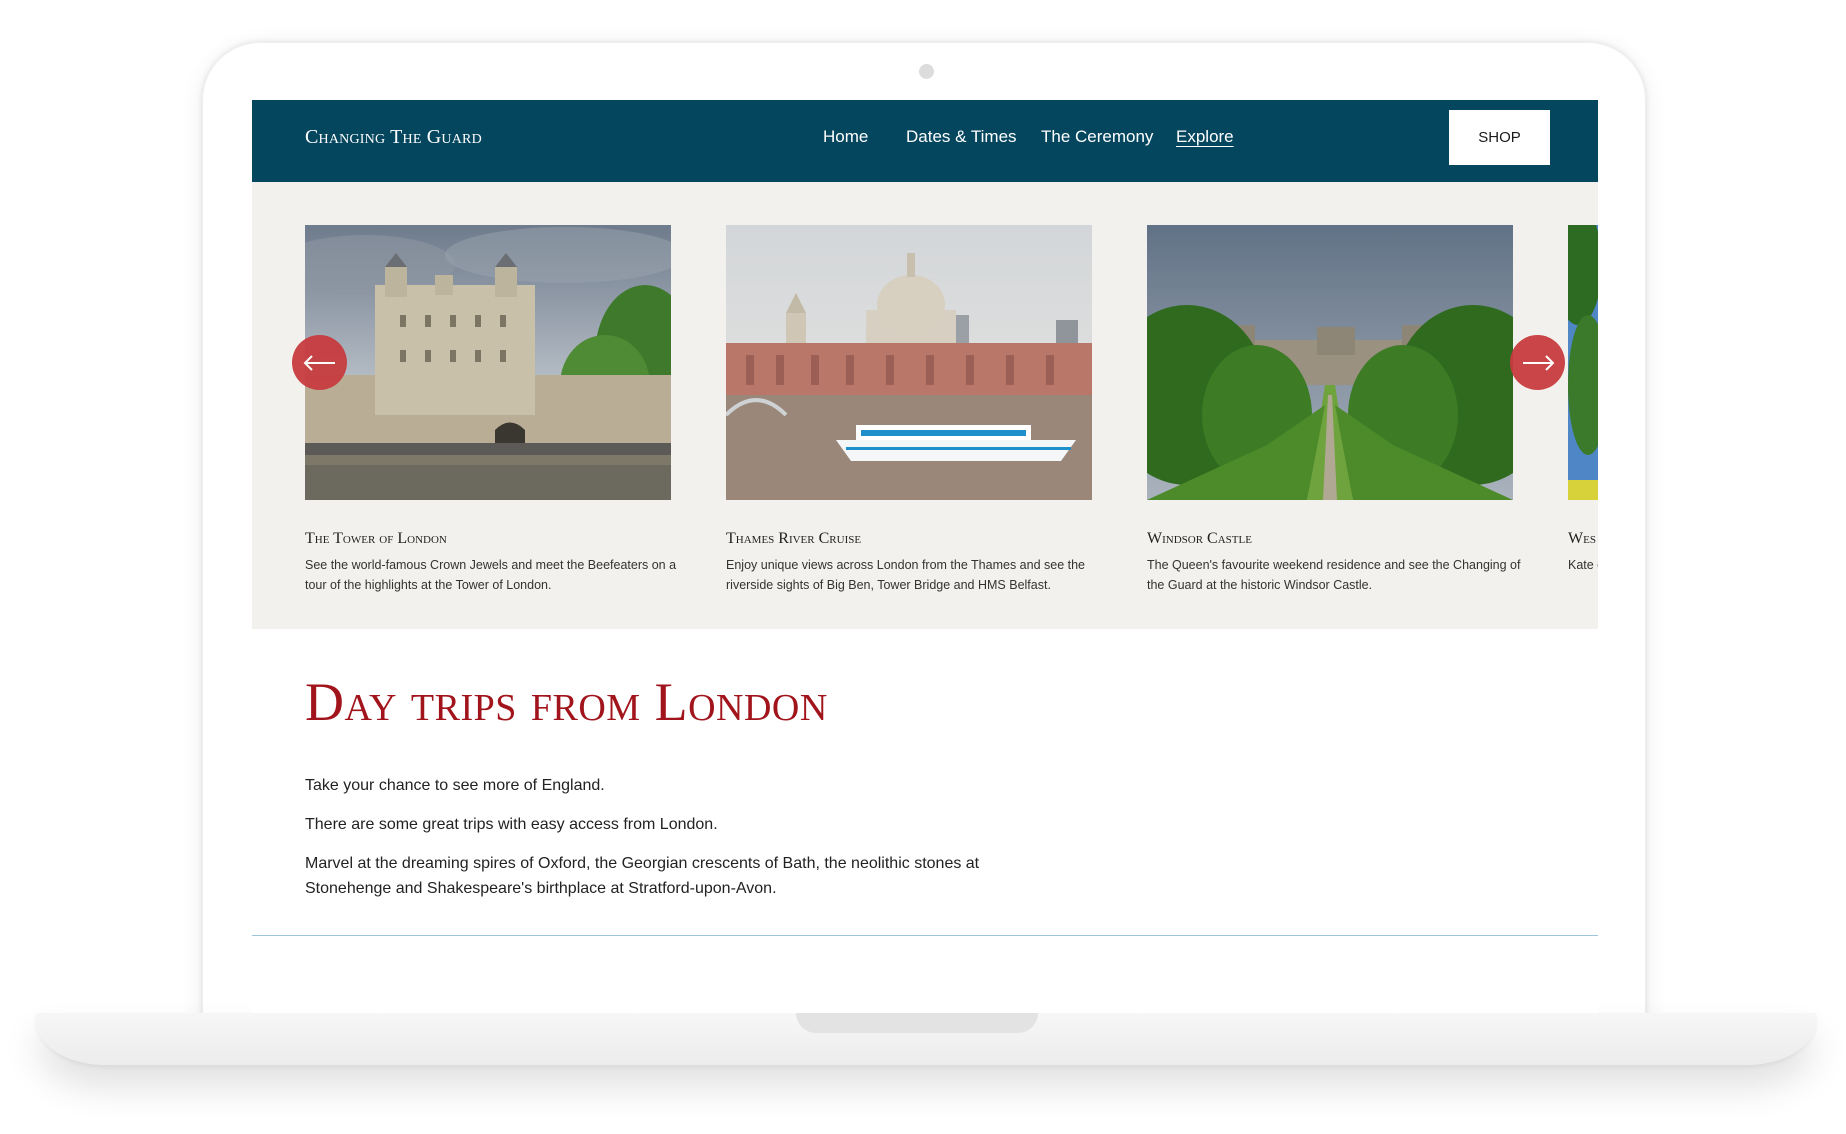 The height and width of the screenshot is (1134, 1846). I want to click on nav-link-the-ceremony: The Ceremony, so click(1097, 137).